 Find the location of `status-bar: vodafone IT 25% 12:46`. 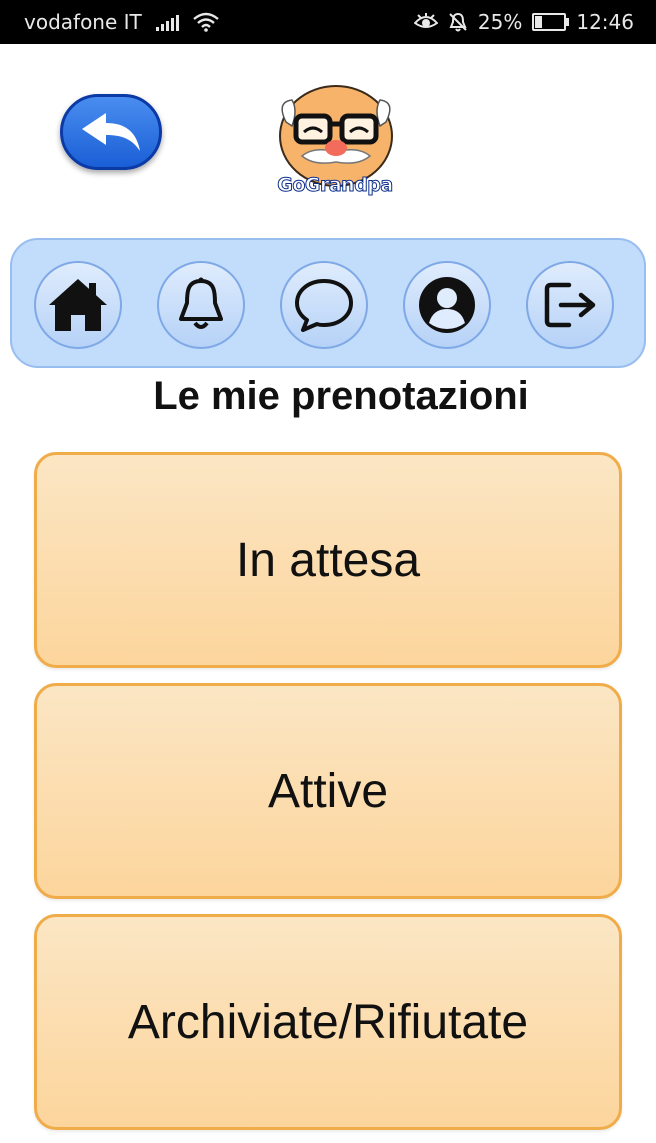

status-bar: vodafone IT 25% 12:46 is located at coordinates (328, 22).